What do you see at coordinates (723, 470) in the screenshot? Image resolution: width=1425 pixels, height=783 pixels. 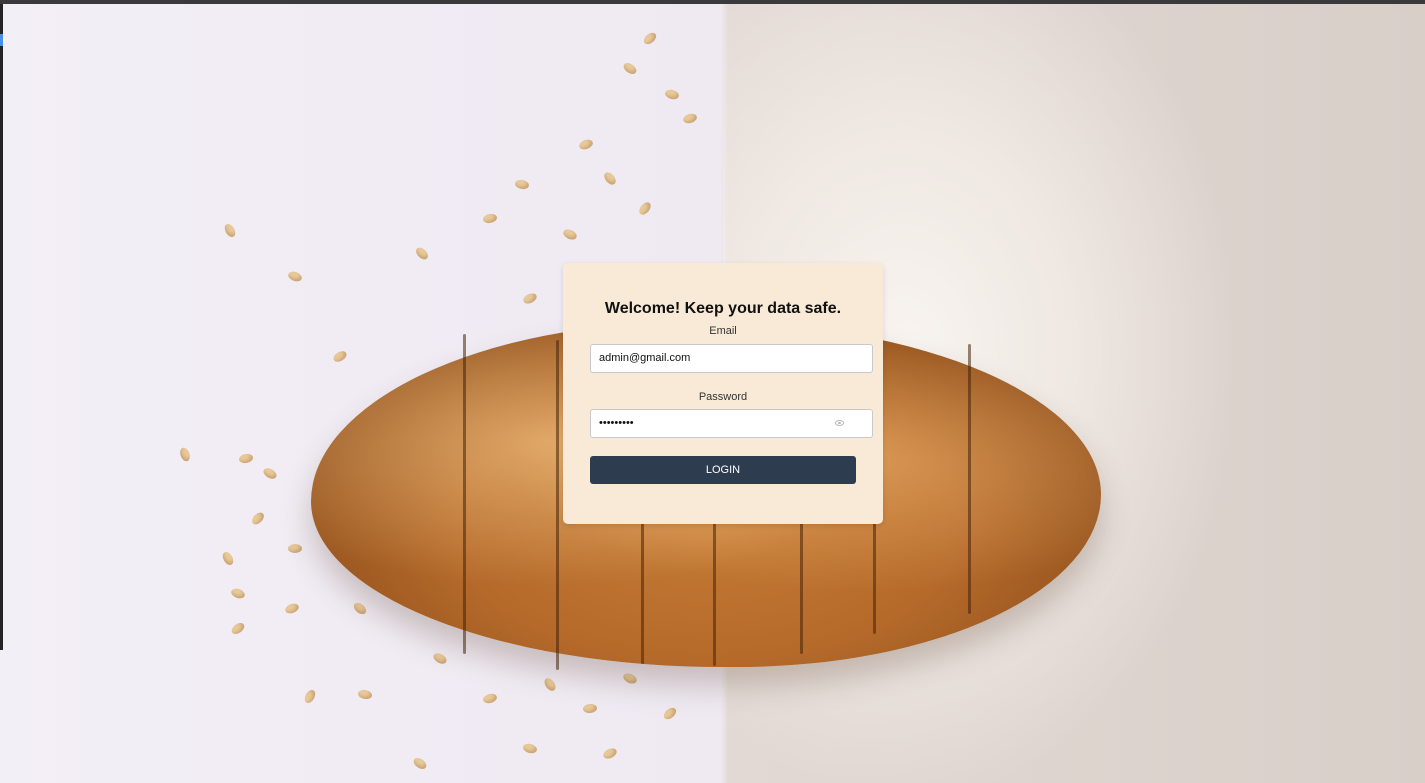 I see `login-button: LOGIN` at bounding box center [723, 470].